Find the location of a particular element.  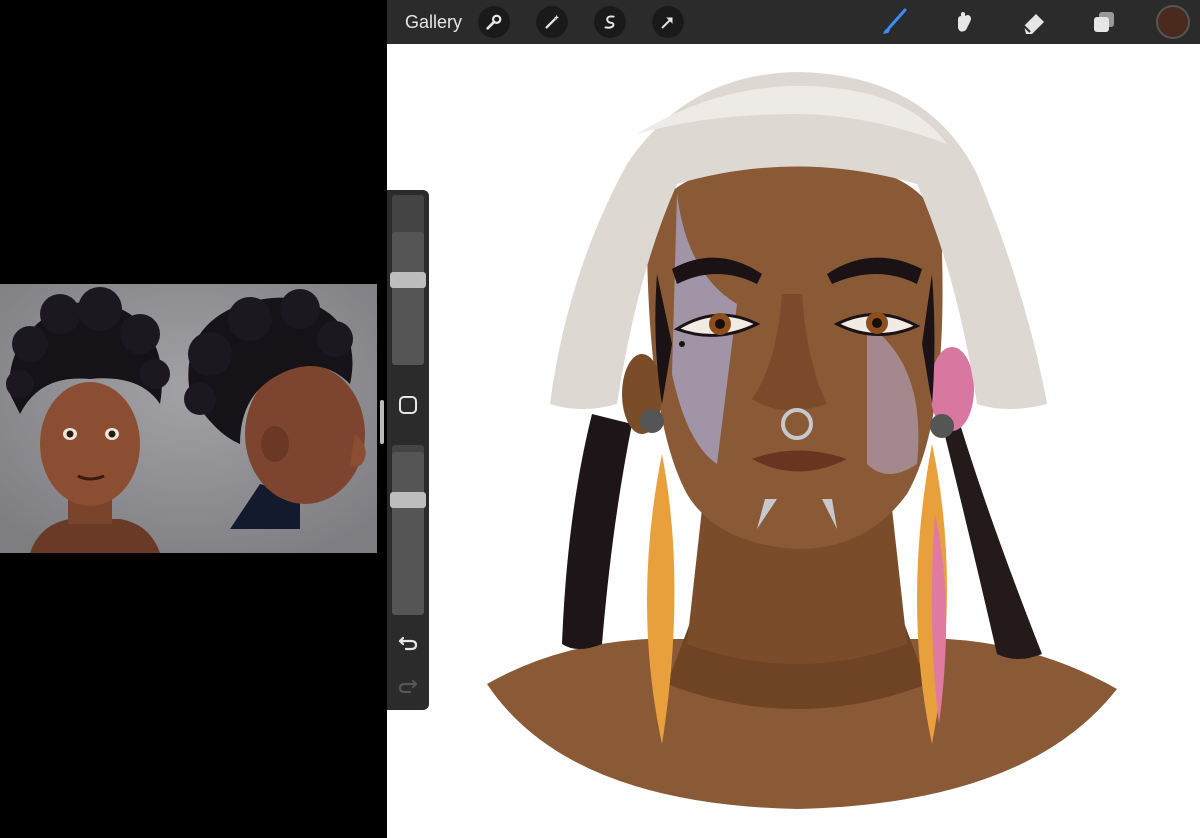

brush-size-fill is located at coordinates (408, 298).